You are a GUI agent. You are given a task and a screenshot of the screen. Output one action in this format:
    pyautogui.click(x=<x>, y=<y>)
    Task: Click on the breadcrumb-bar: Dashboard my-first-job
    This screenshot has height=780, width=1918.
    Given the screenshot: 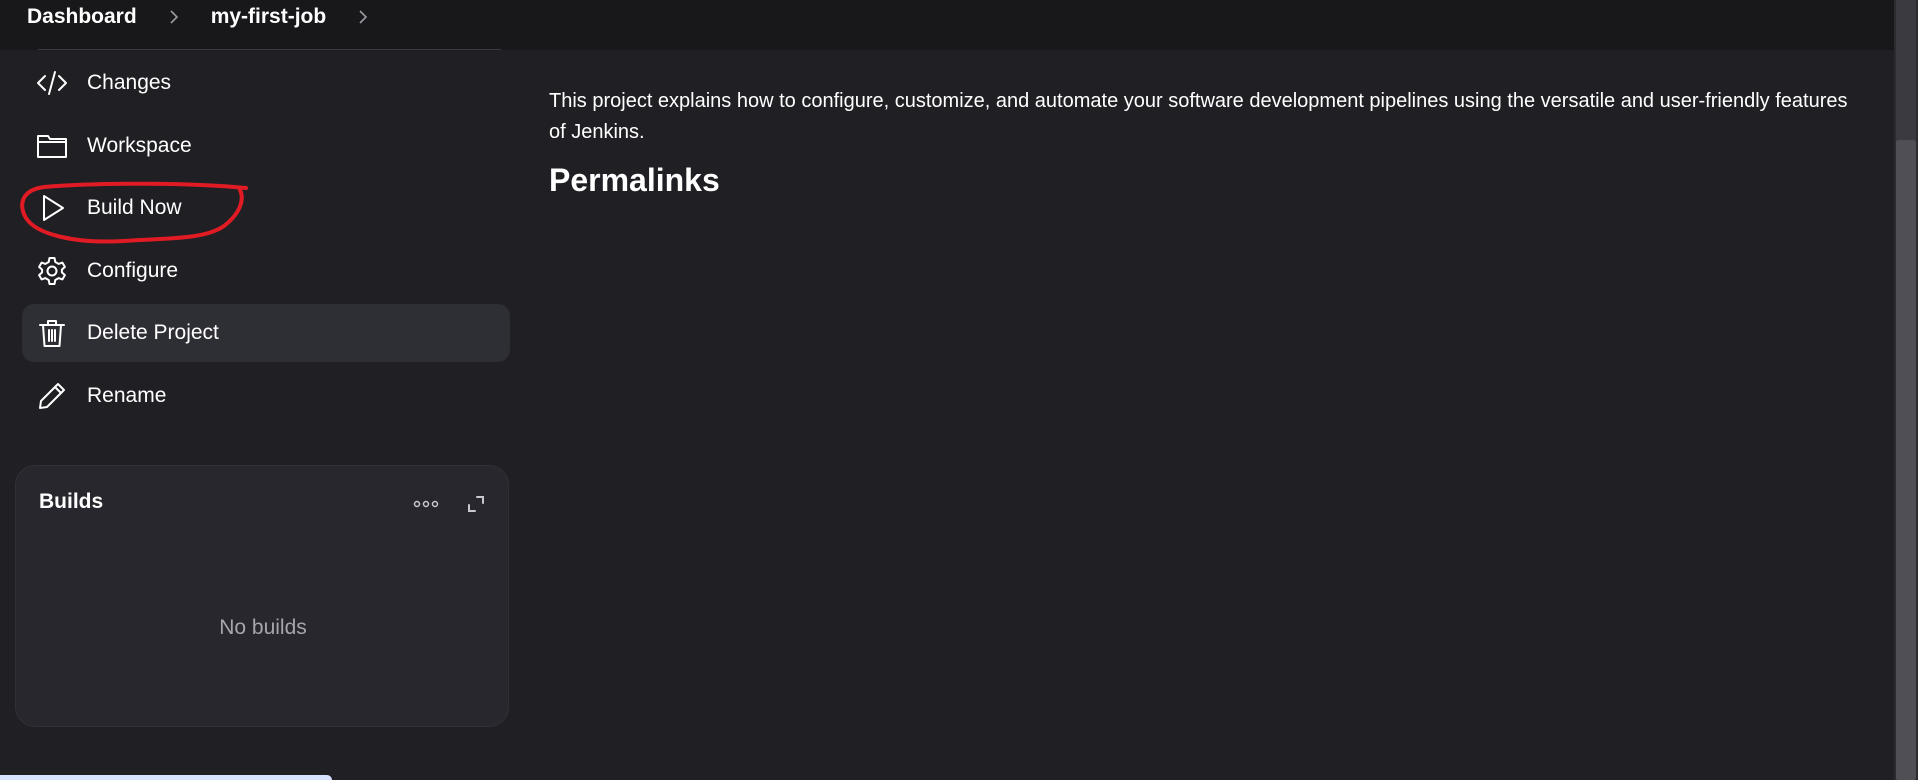 What is the action you would take?
    pyautogui.click(x=947, y=25)
    